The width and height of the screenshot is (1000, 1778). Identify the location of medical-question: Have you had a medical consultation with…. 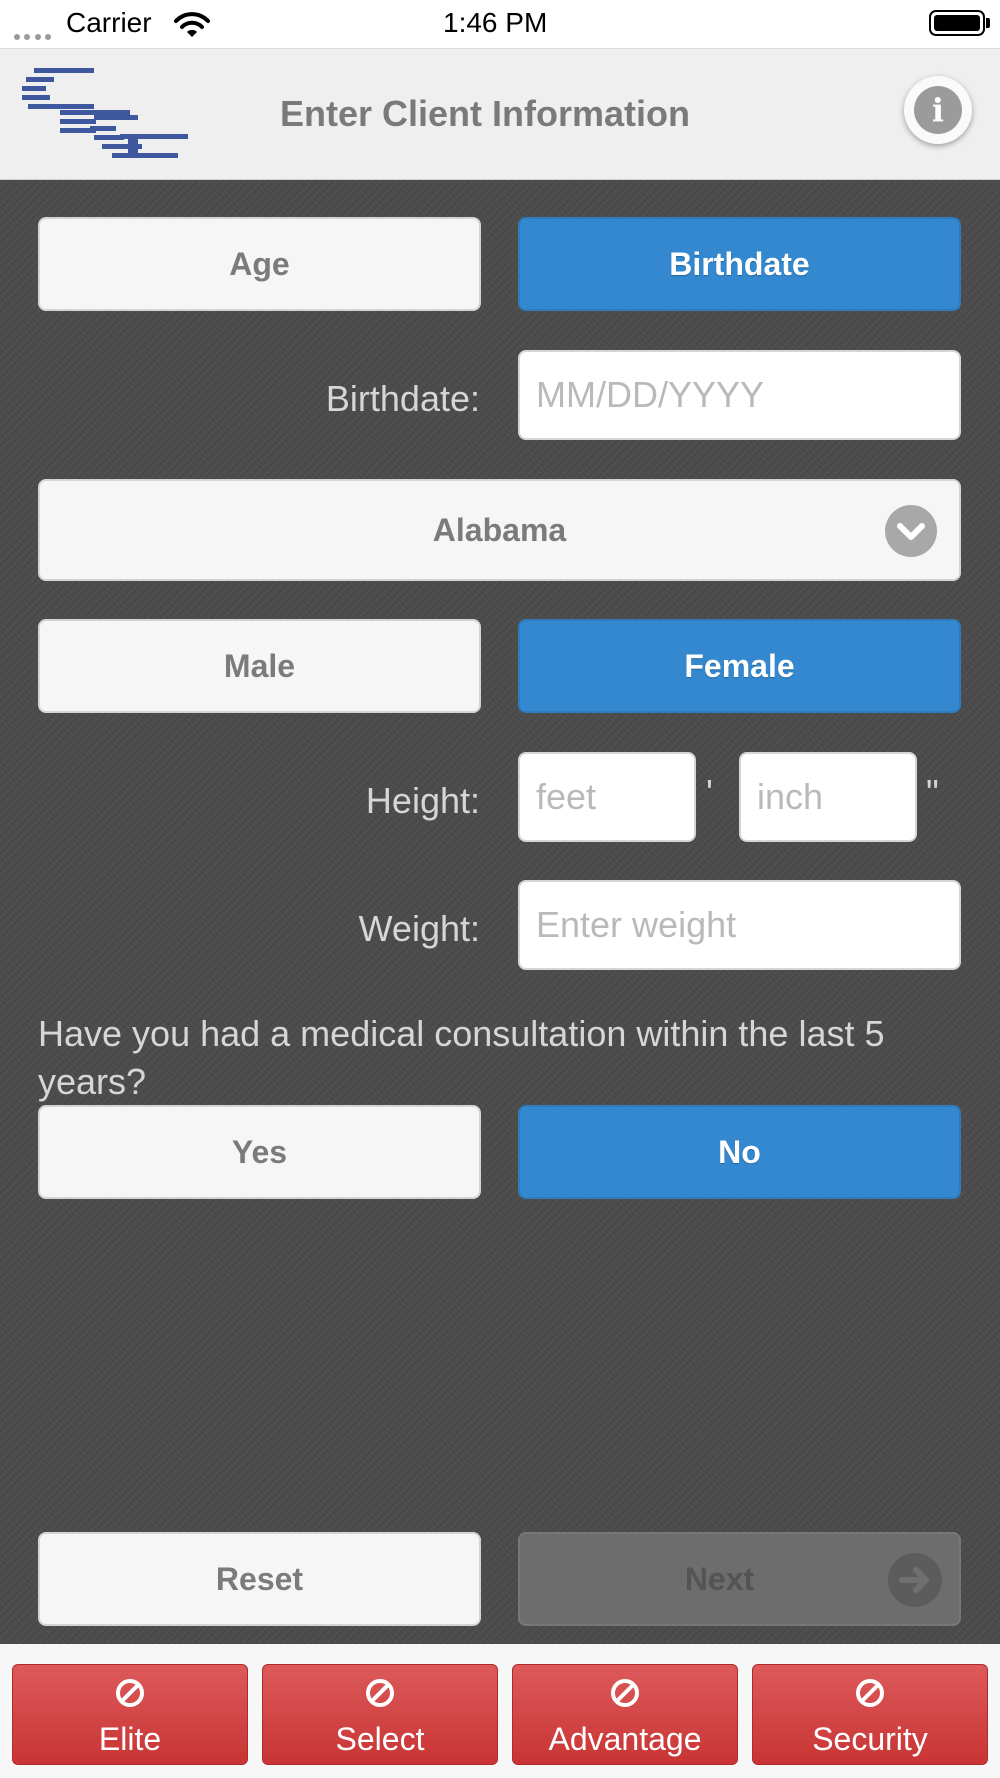
(461, 1057).